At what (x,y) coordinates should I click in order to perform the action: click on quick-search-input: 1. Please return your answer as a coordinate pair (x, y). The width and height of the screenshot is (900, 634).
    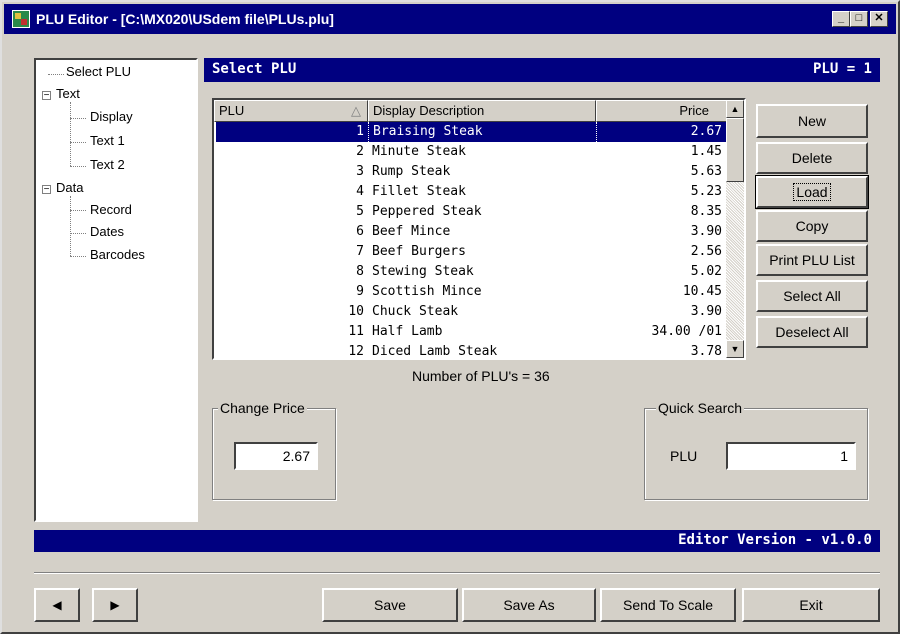
    Looking at the image, I should click on (791, 456).